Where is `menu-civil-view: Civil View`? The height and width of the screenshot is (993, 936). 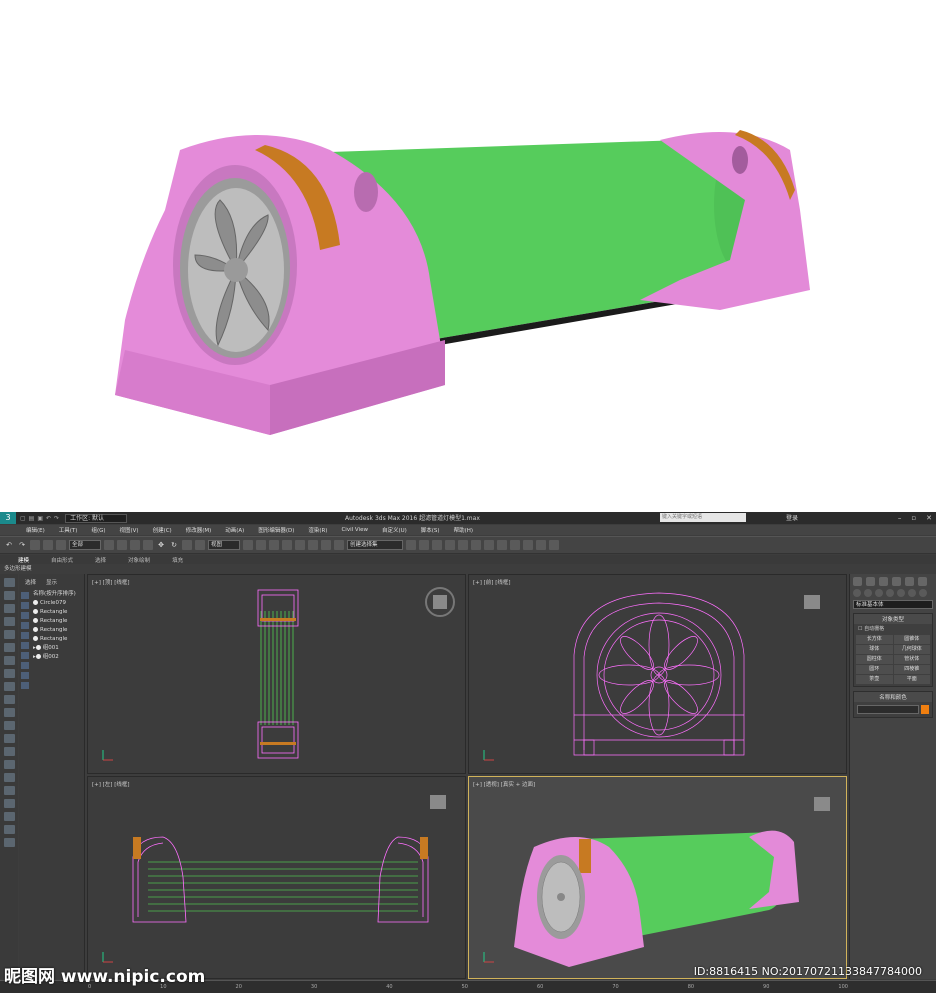 menu-civil-view: Civil View is located at coordinates (354, 530).